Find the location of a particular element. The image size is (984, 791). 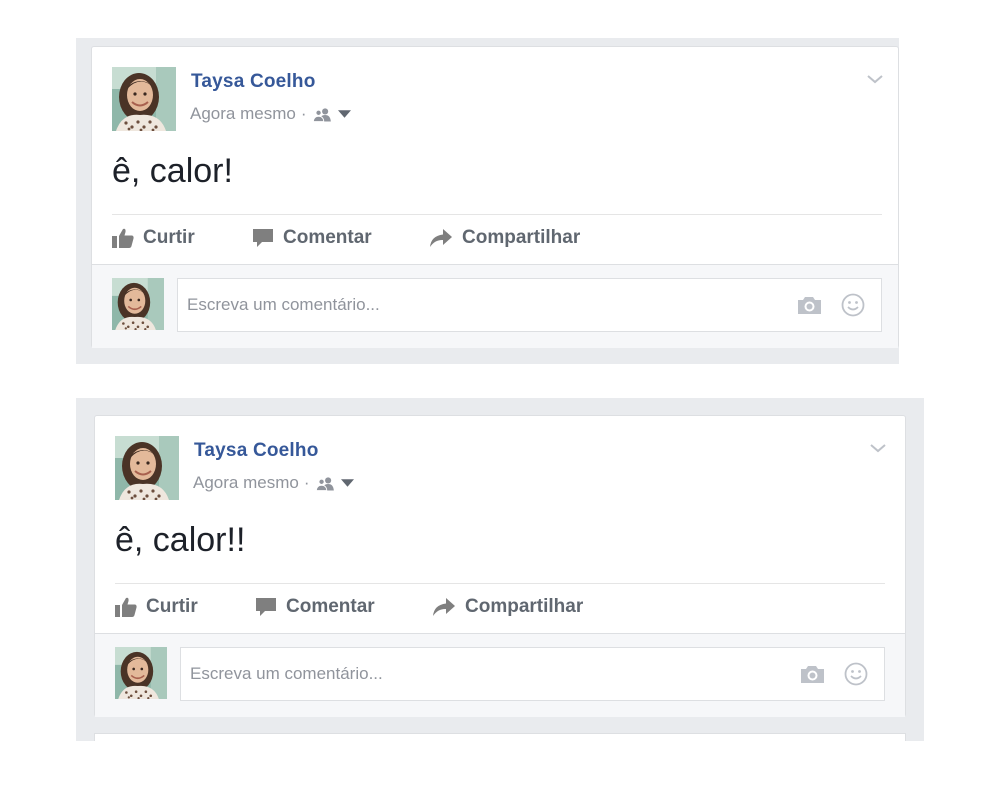

post-message: ê, calor! is located at coordinates (172, 171).